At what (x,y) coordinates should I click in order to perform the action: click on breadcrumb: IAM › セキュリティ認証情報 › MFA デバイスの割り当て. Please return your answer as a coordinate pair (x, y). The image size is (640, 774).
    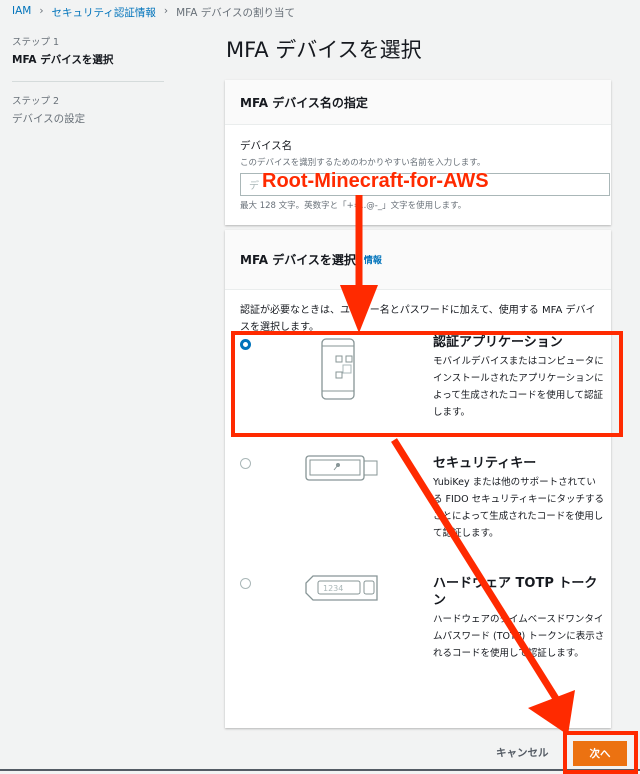
    Looking at the image, I should click on (153, 12).